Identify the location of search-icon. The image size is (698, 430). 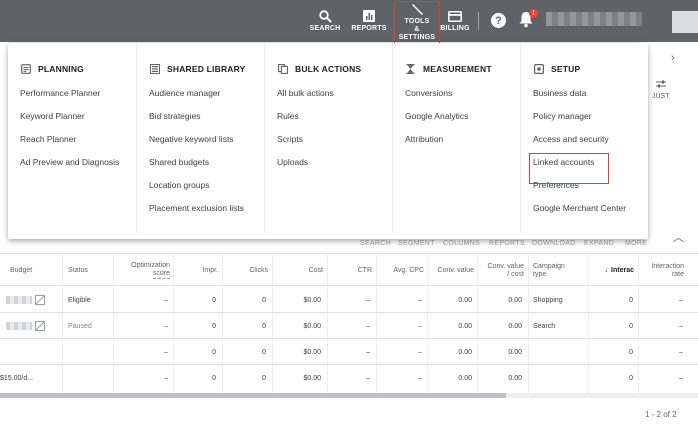
(325, 16).